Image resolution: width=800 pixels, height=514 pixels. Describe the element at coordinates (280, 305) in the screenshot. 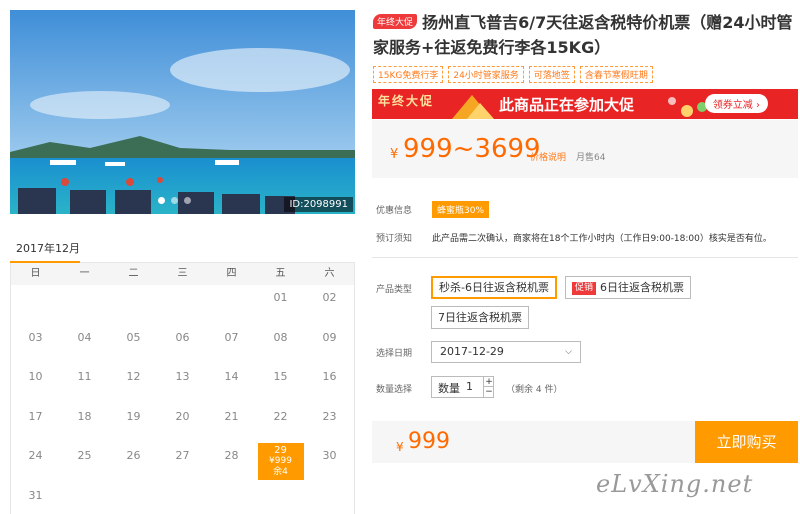

I see `calendar-day: 01` at that location.